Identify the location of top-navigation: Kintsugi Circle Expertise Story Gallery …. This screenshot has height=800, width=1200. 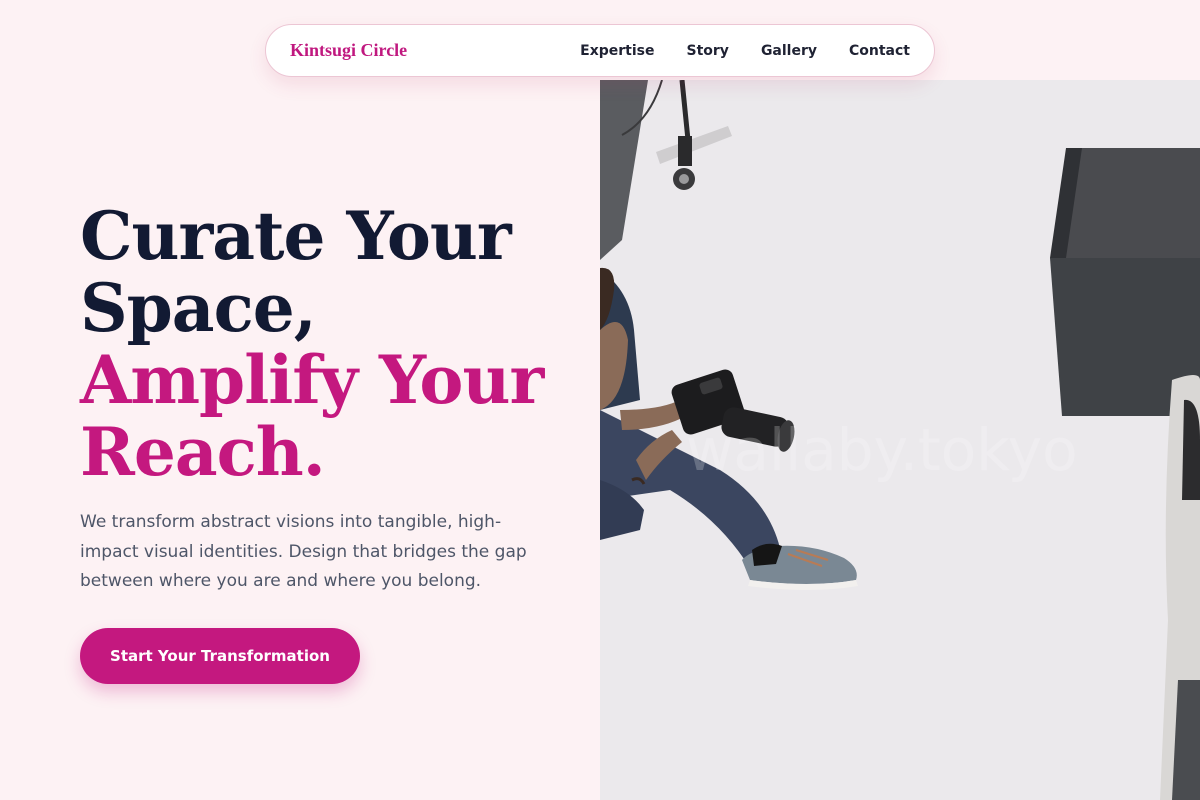
(600, 50).